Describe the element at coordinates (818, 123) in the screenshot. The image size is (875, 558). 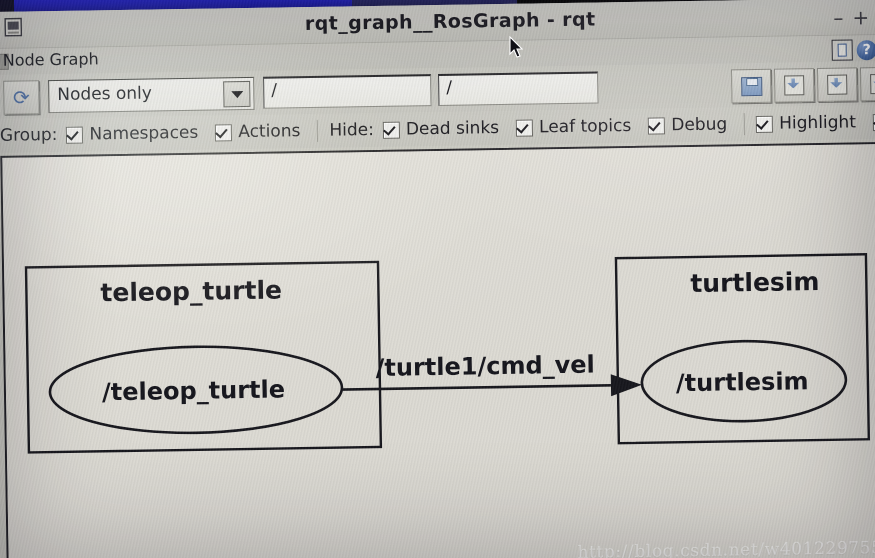
I see `checkbox-highlight-label: Highlight` at that location.